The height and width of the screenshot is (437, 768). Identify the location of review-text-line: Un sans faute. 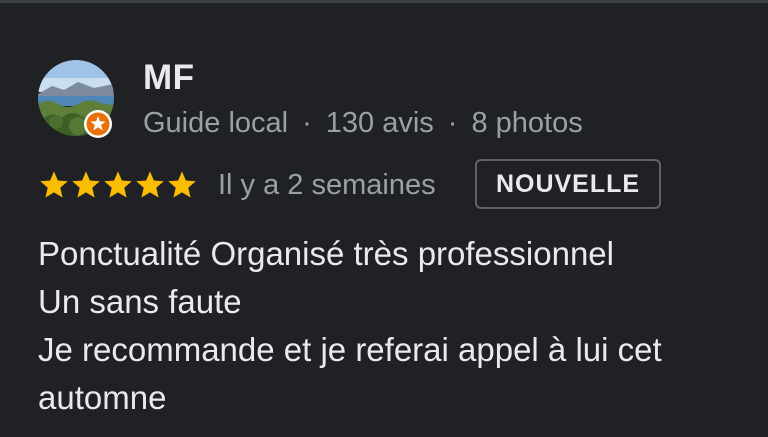
(140, 301).